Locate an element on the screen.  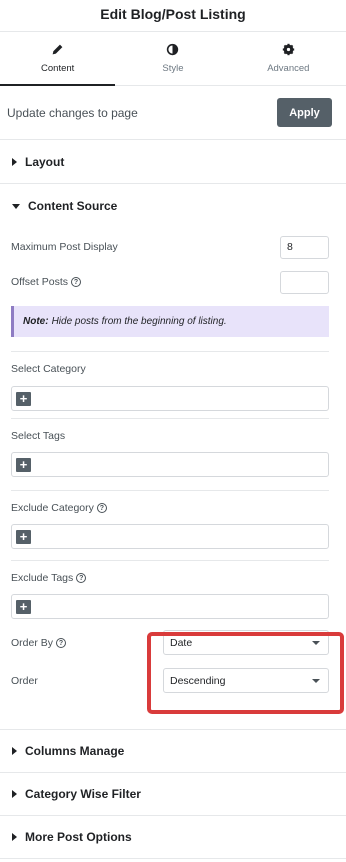
select-category-field: + is located at coordinates (170, 398).